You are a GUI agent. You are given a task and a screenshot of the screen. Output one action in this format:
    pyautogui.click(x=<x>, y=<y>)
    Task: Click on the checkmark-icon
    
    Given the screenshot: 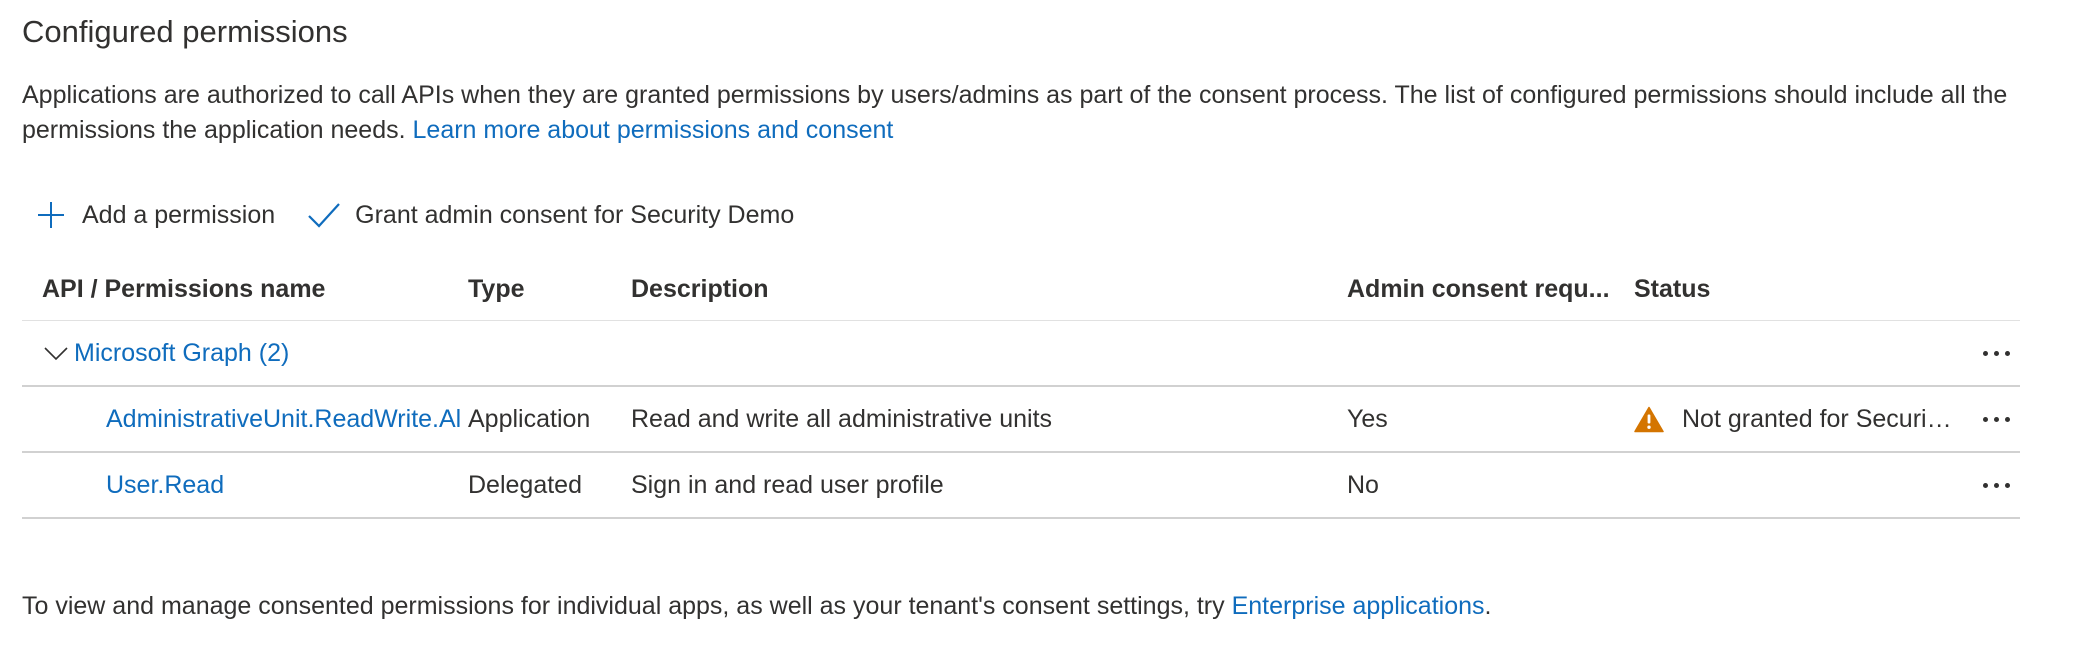 What is the action you would take?
    pyautogui.click(x=324, y=215)
    